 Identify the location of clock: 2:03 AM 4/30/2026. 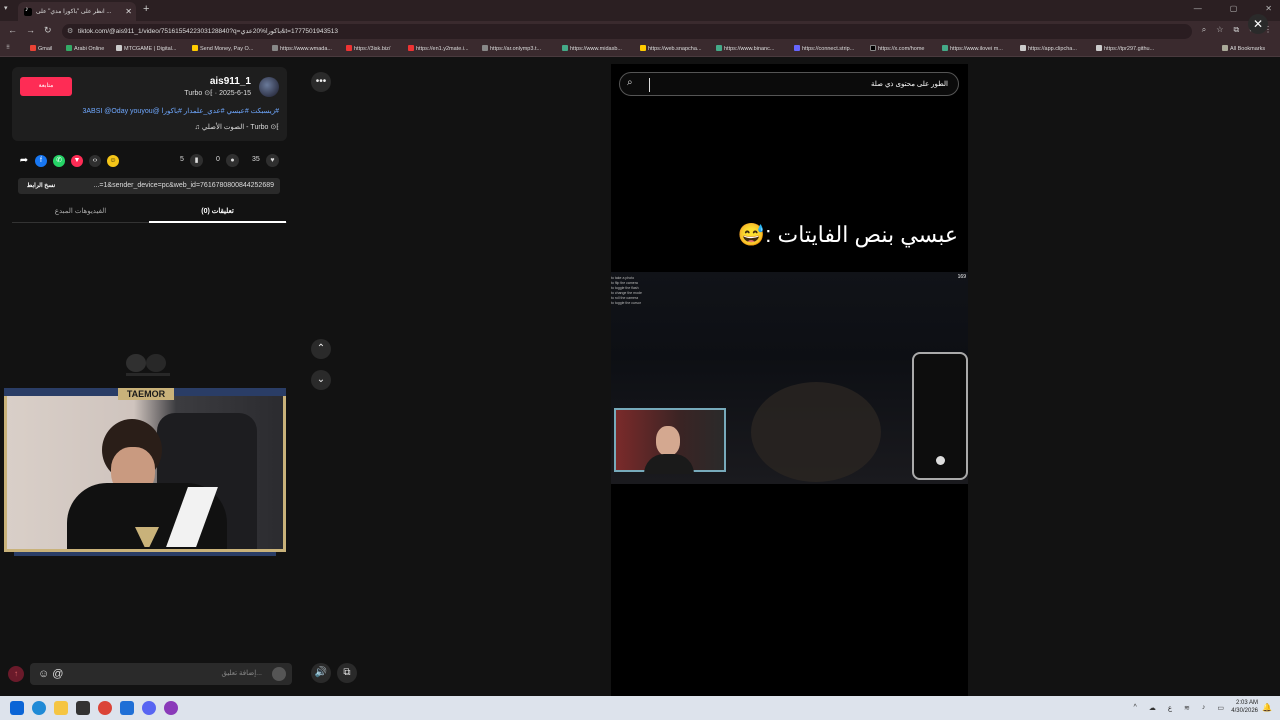
(1244, 707).